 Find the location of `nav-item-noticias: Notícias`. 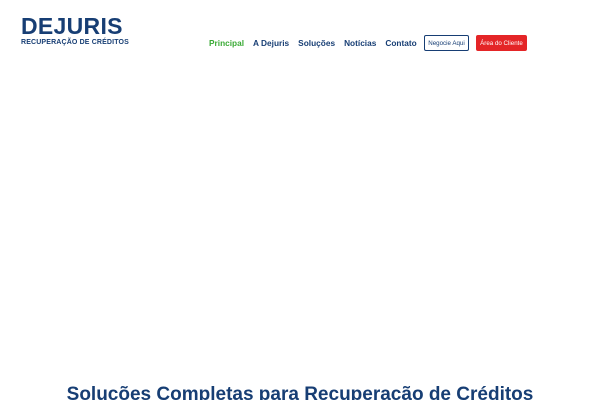

nav-item-noticias: Notícias is located at coordinates (360, 43).